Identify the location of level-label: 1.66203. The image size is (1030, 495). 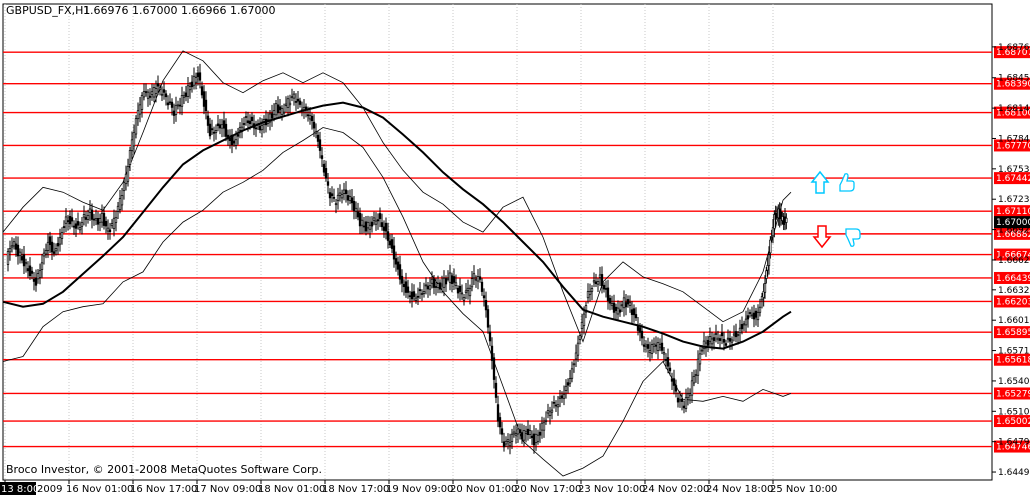
(1013, 302).